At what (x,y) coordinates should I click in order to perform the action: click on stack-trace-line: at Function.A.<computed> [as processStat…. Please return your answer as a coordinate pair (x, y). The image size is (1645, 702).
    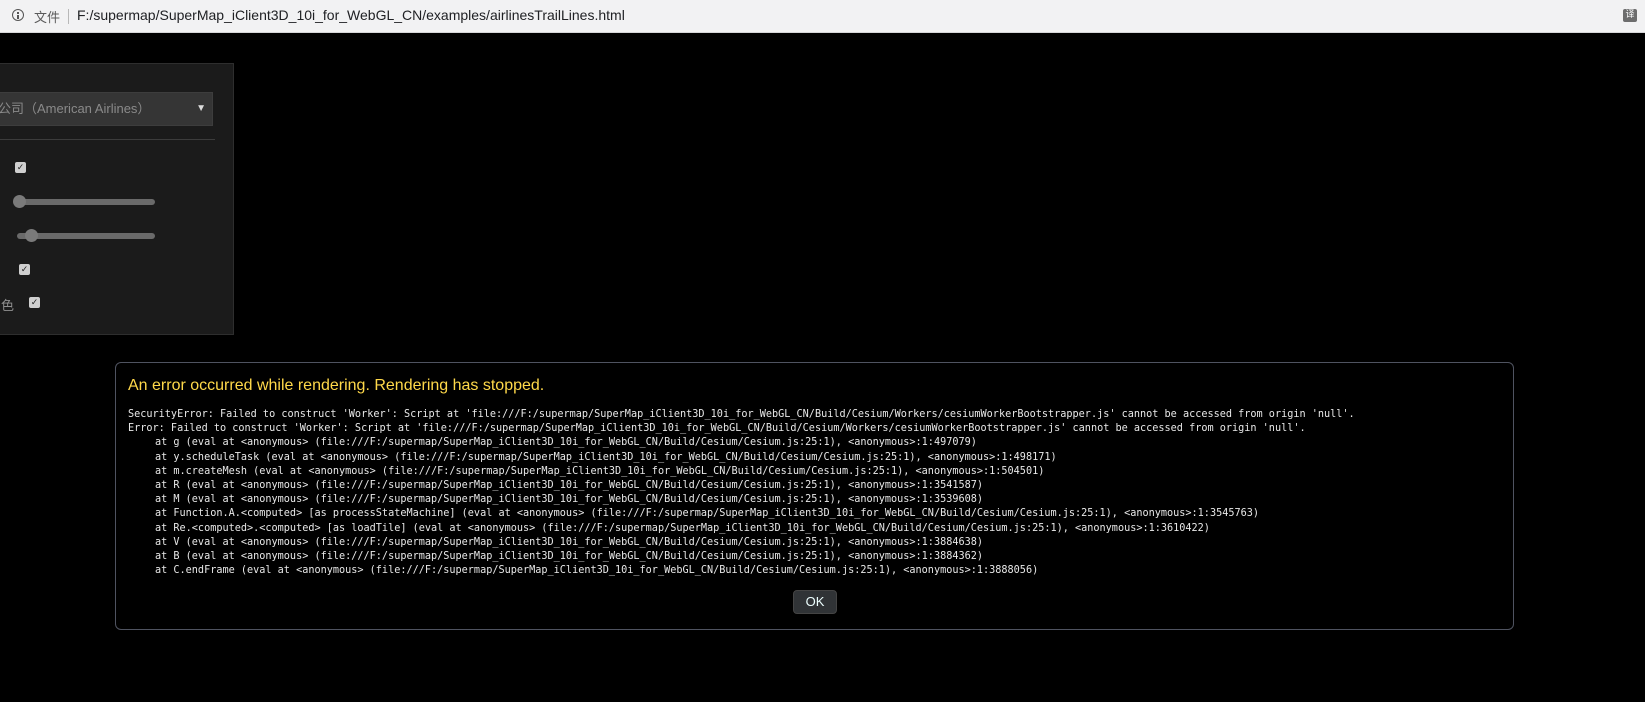
    Looking at the image, I should click on (707, 514).